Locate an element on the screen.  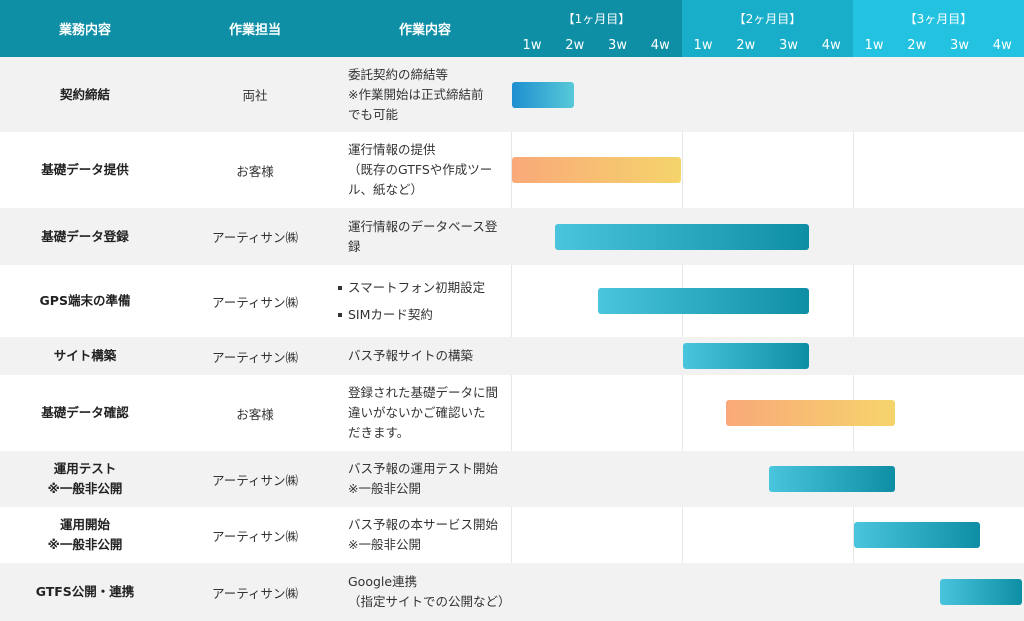
task-owner: 両社 is located at coordinates (255, 95).